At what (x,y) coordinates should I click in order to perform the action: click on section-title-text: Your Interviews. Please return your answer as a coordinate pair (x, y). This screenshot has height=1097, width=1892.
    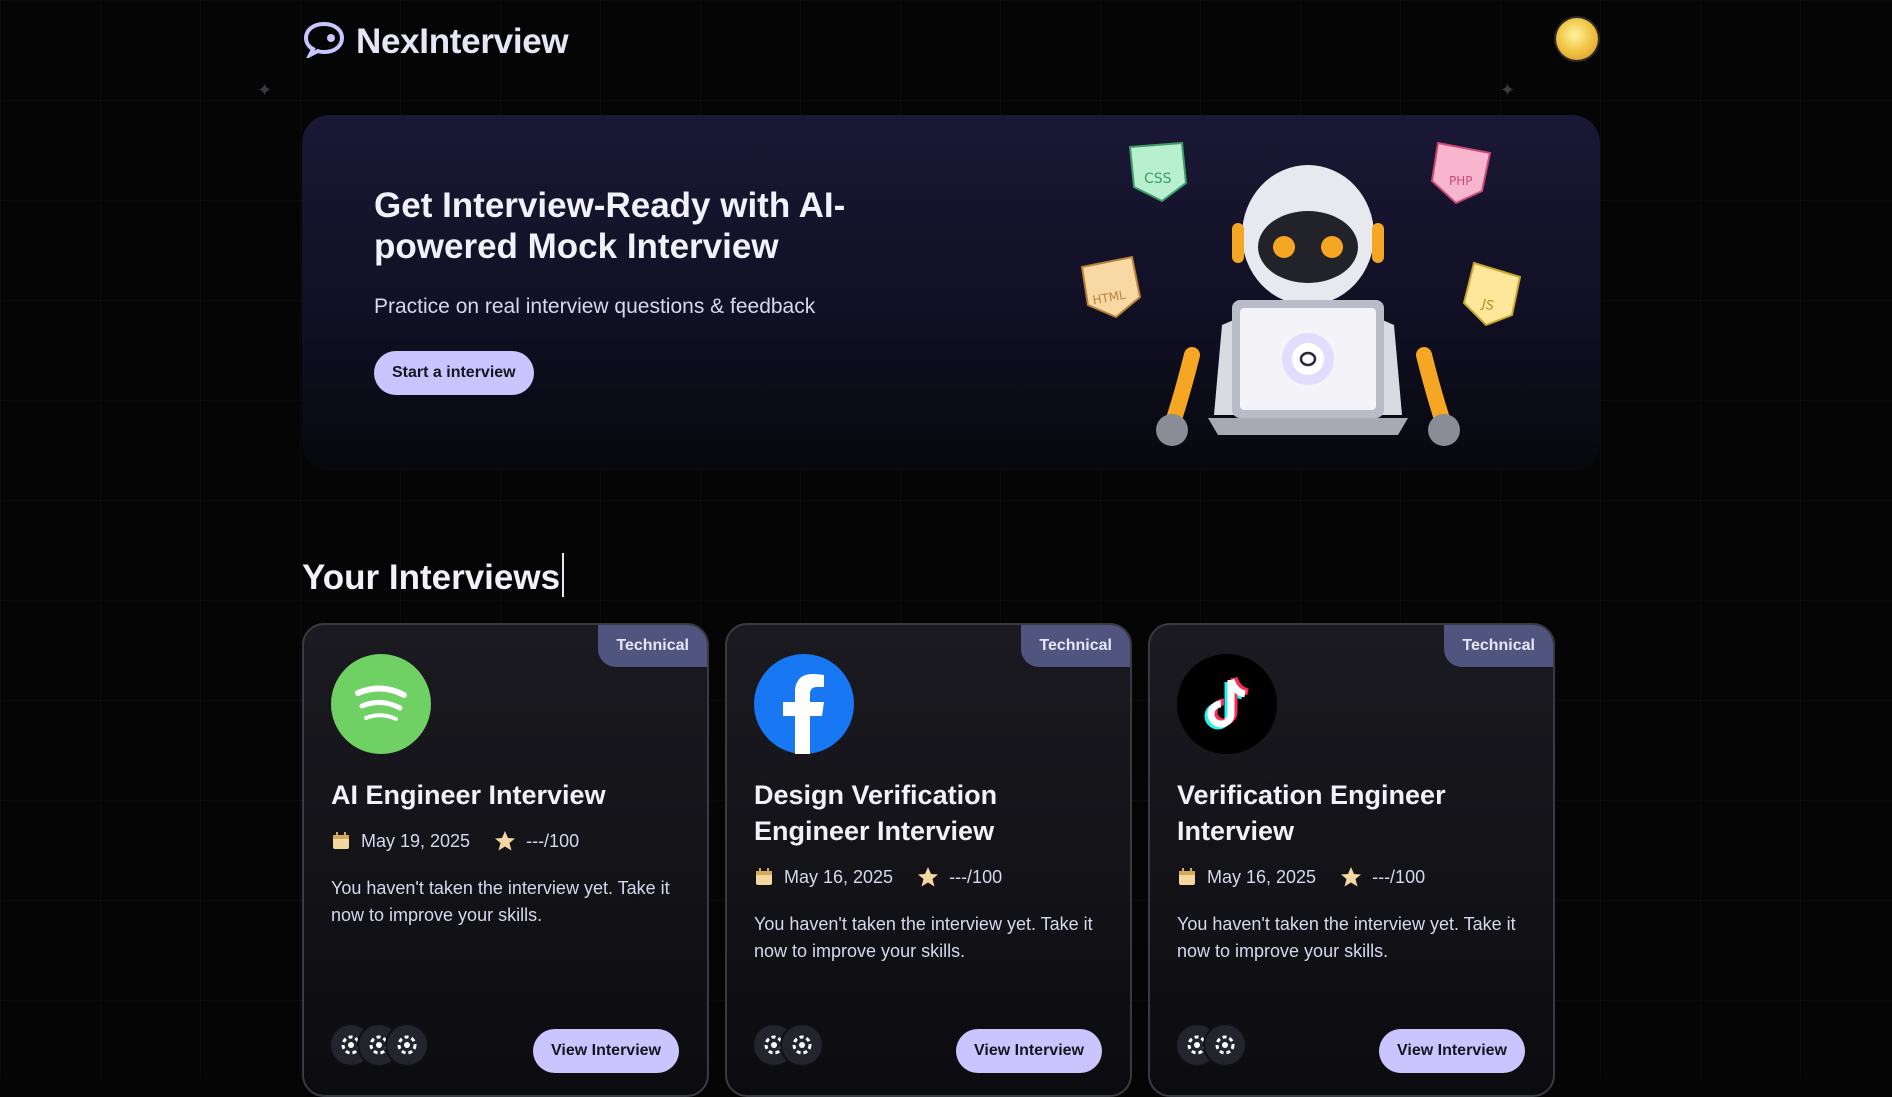
    Looking at the image, I should click on (431, 577).